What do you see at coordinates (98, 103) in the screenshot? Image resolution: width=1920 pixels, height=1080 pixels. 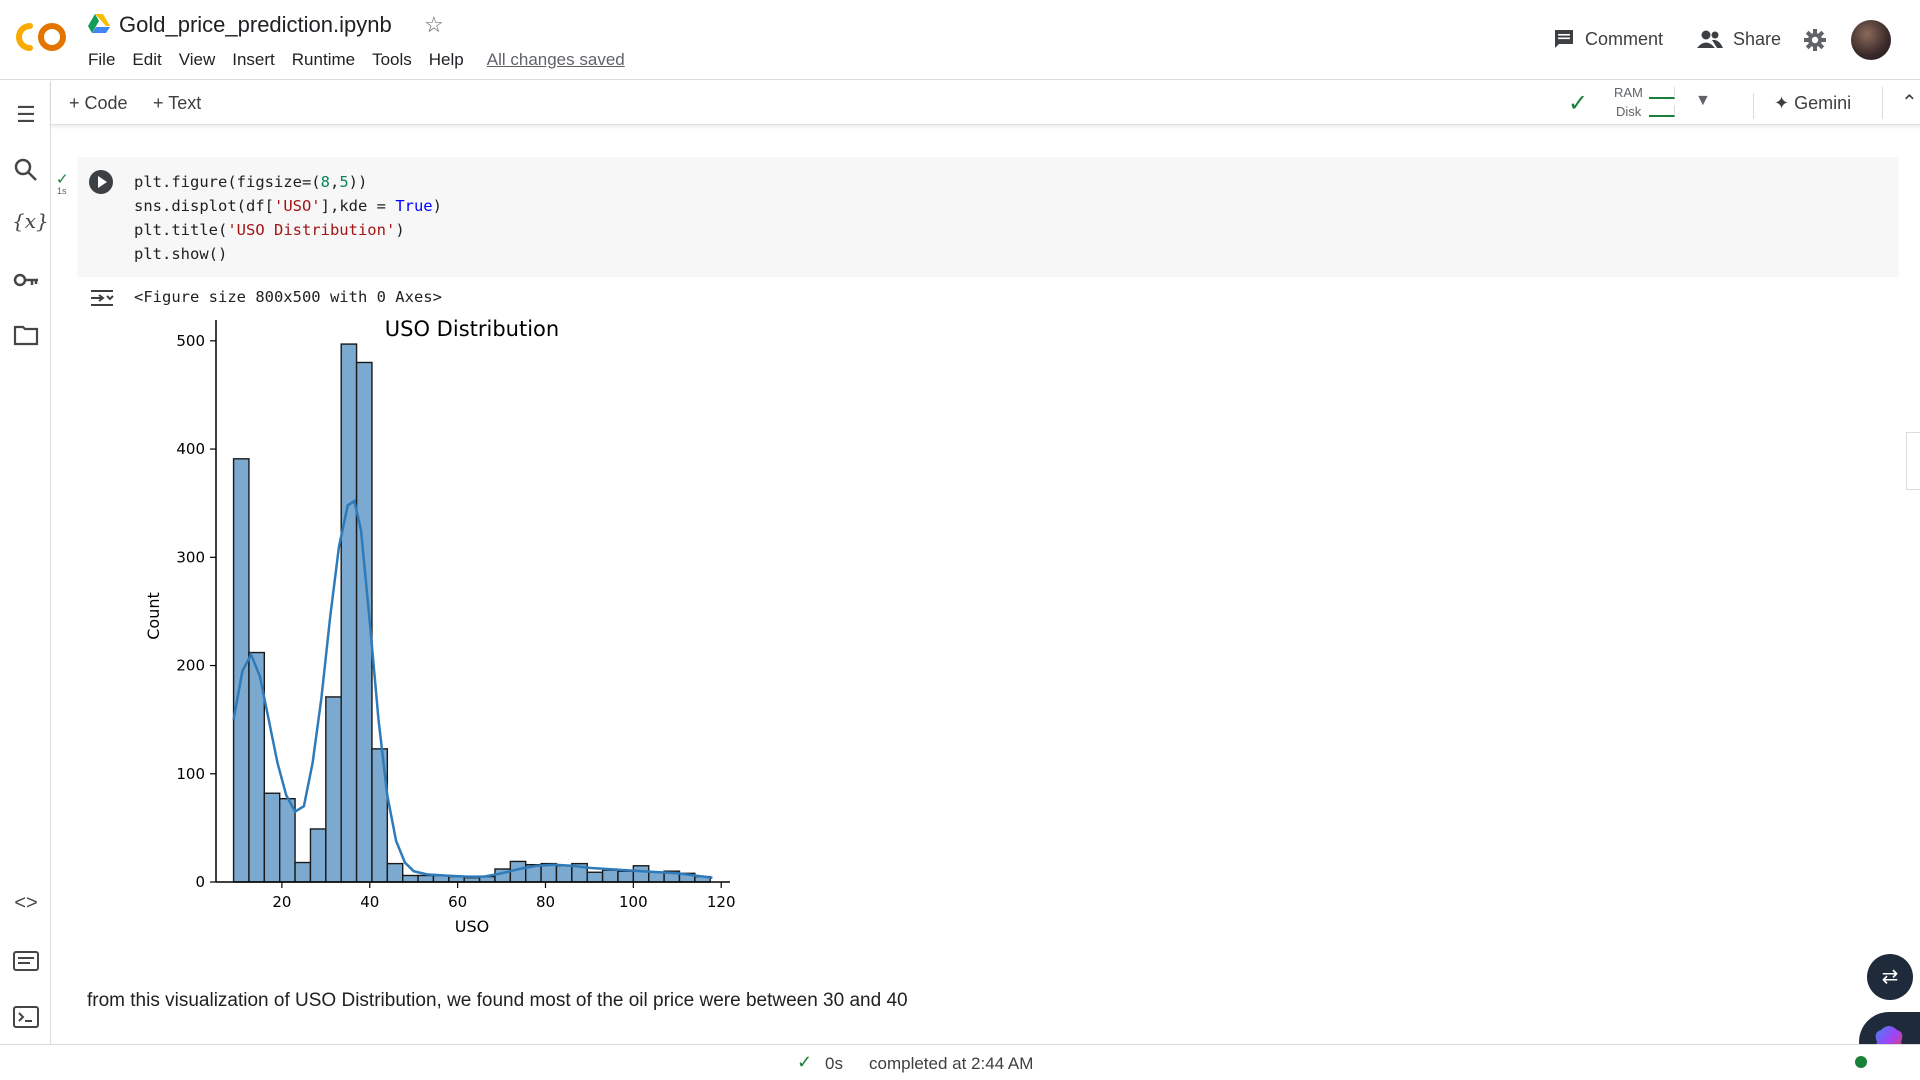 I see `add-code-button: + Code` at bounding box center [98, 103].